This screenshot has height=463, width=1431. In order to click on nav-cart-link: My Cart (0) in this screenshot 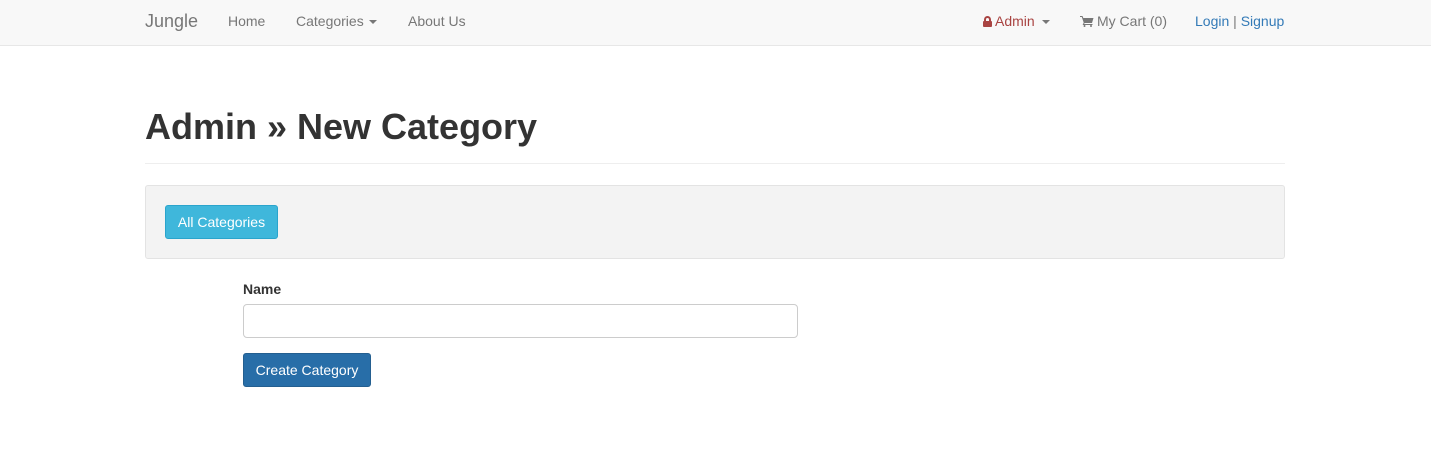, I will do `click(1123, 21)`.